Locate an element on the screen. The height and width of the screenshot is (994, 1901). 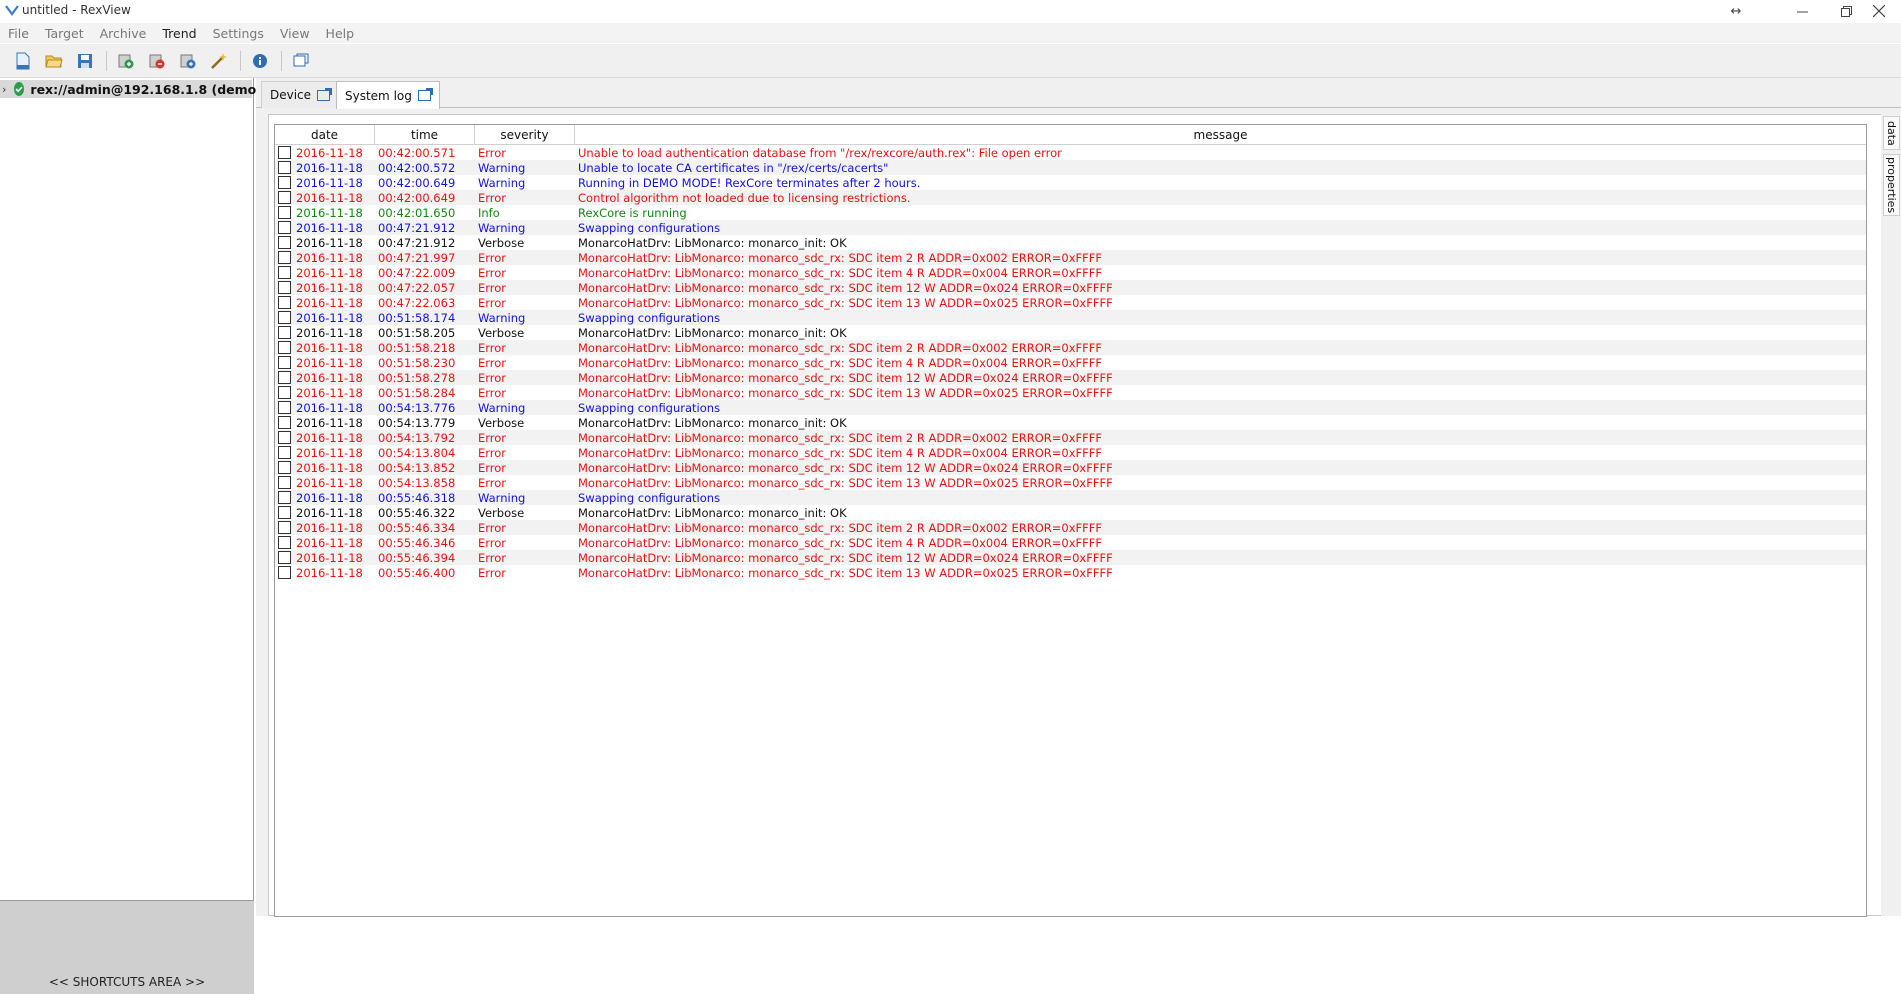
close-button is located at coordinates (1879, 11).